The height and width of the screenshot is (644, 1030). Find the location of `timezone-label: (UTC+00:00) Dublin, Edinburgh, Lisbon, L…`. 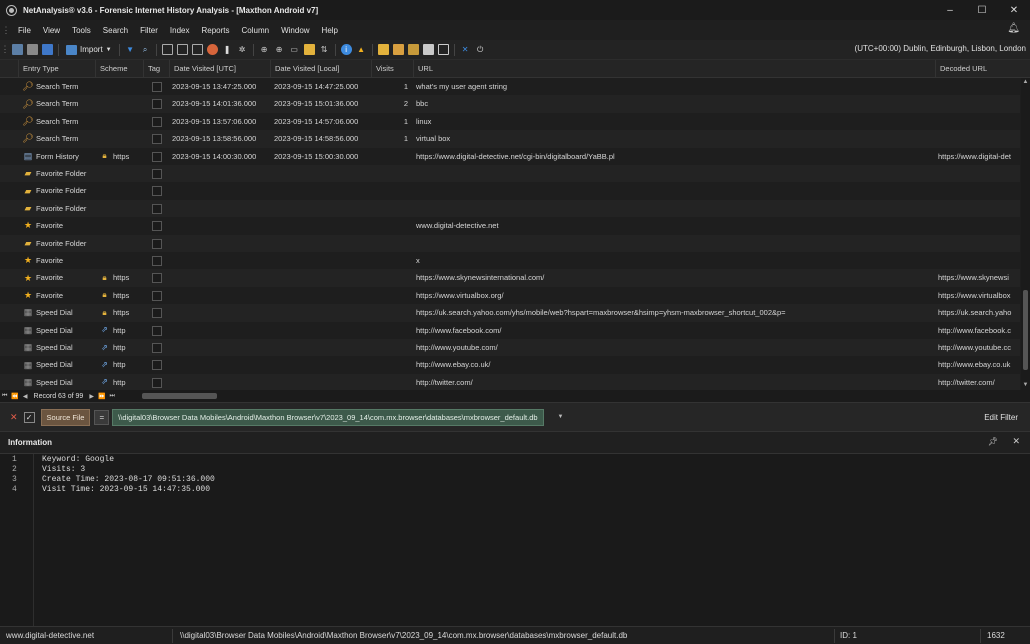

timezone-label: (UTC+00:00) Dublin, Edinburgh, Lisbon, L… is located at coordinates (940, 48).